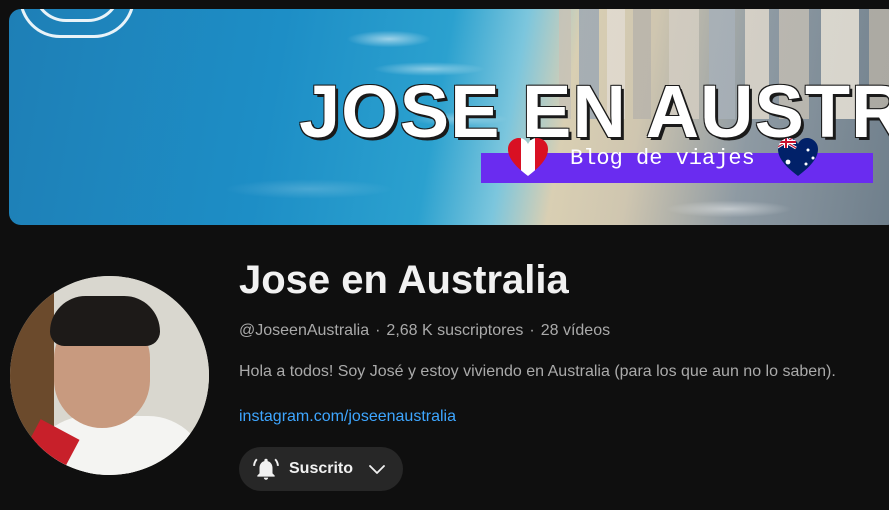 The width and height of the screenshot is (889, 510). Describe the element at coordinates (455, 330) in the screenshot. I see `subscriber-count: 2,68 K suscriptores` at that location.